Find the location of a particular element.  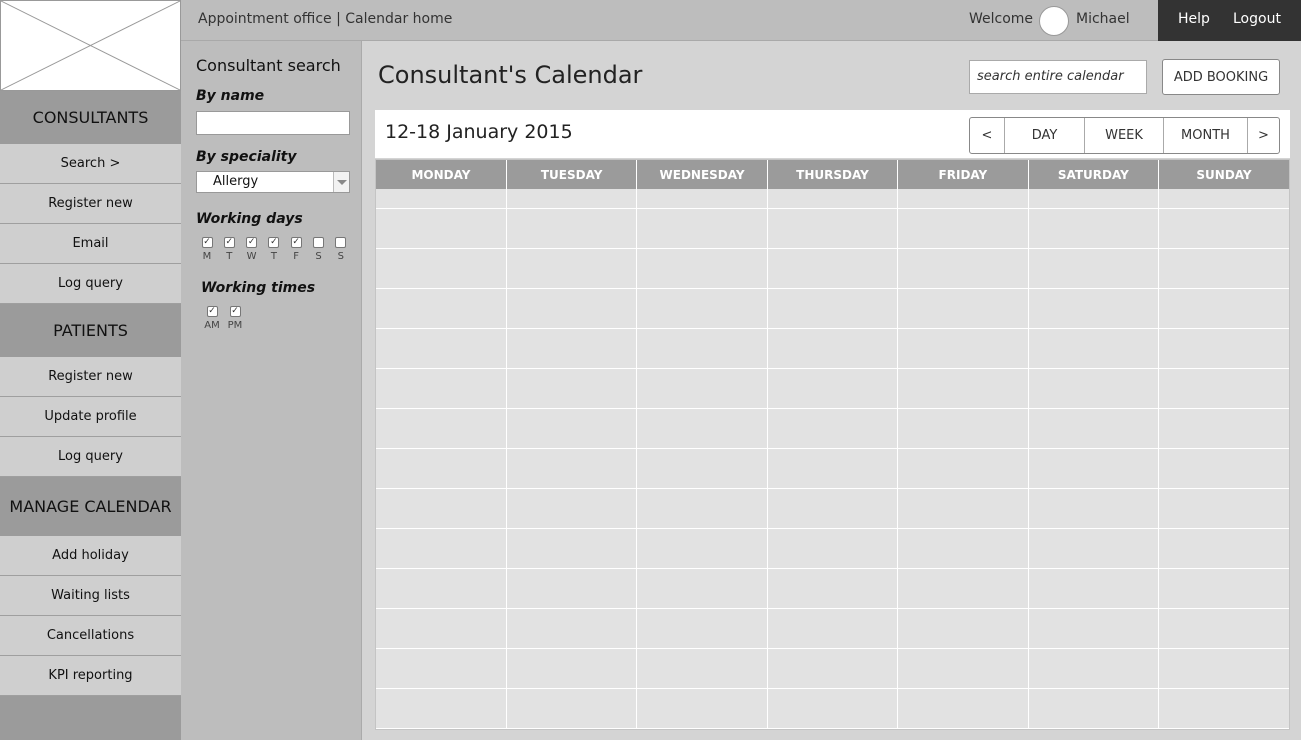

next-button: > is located at coordinates (1263, 135).